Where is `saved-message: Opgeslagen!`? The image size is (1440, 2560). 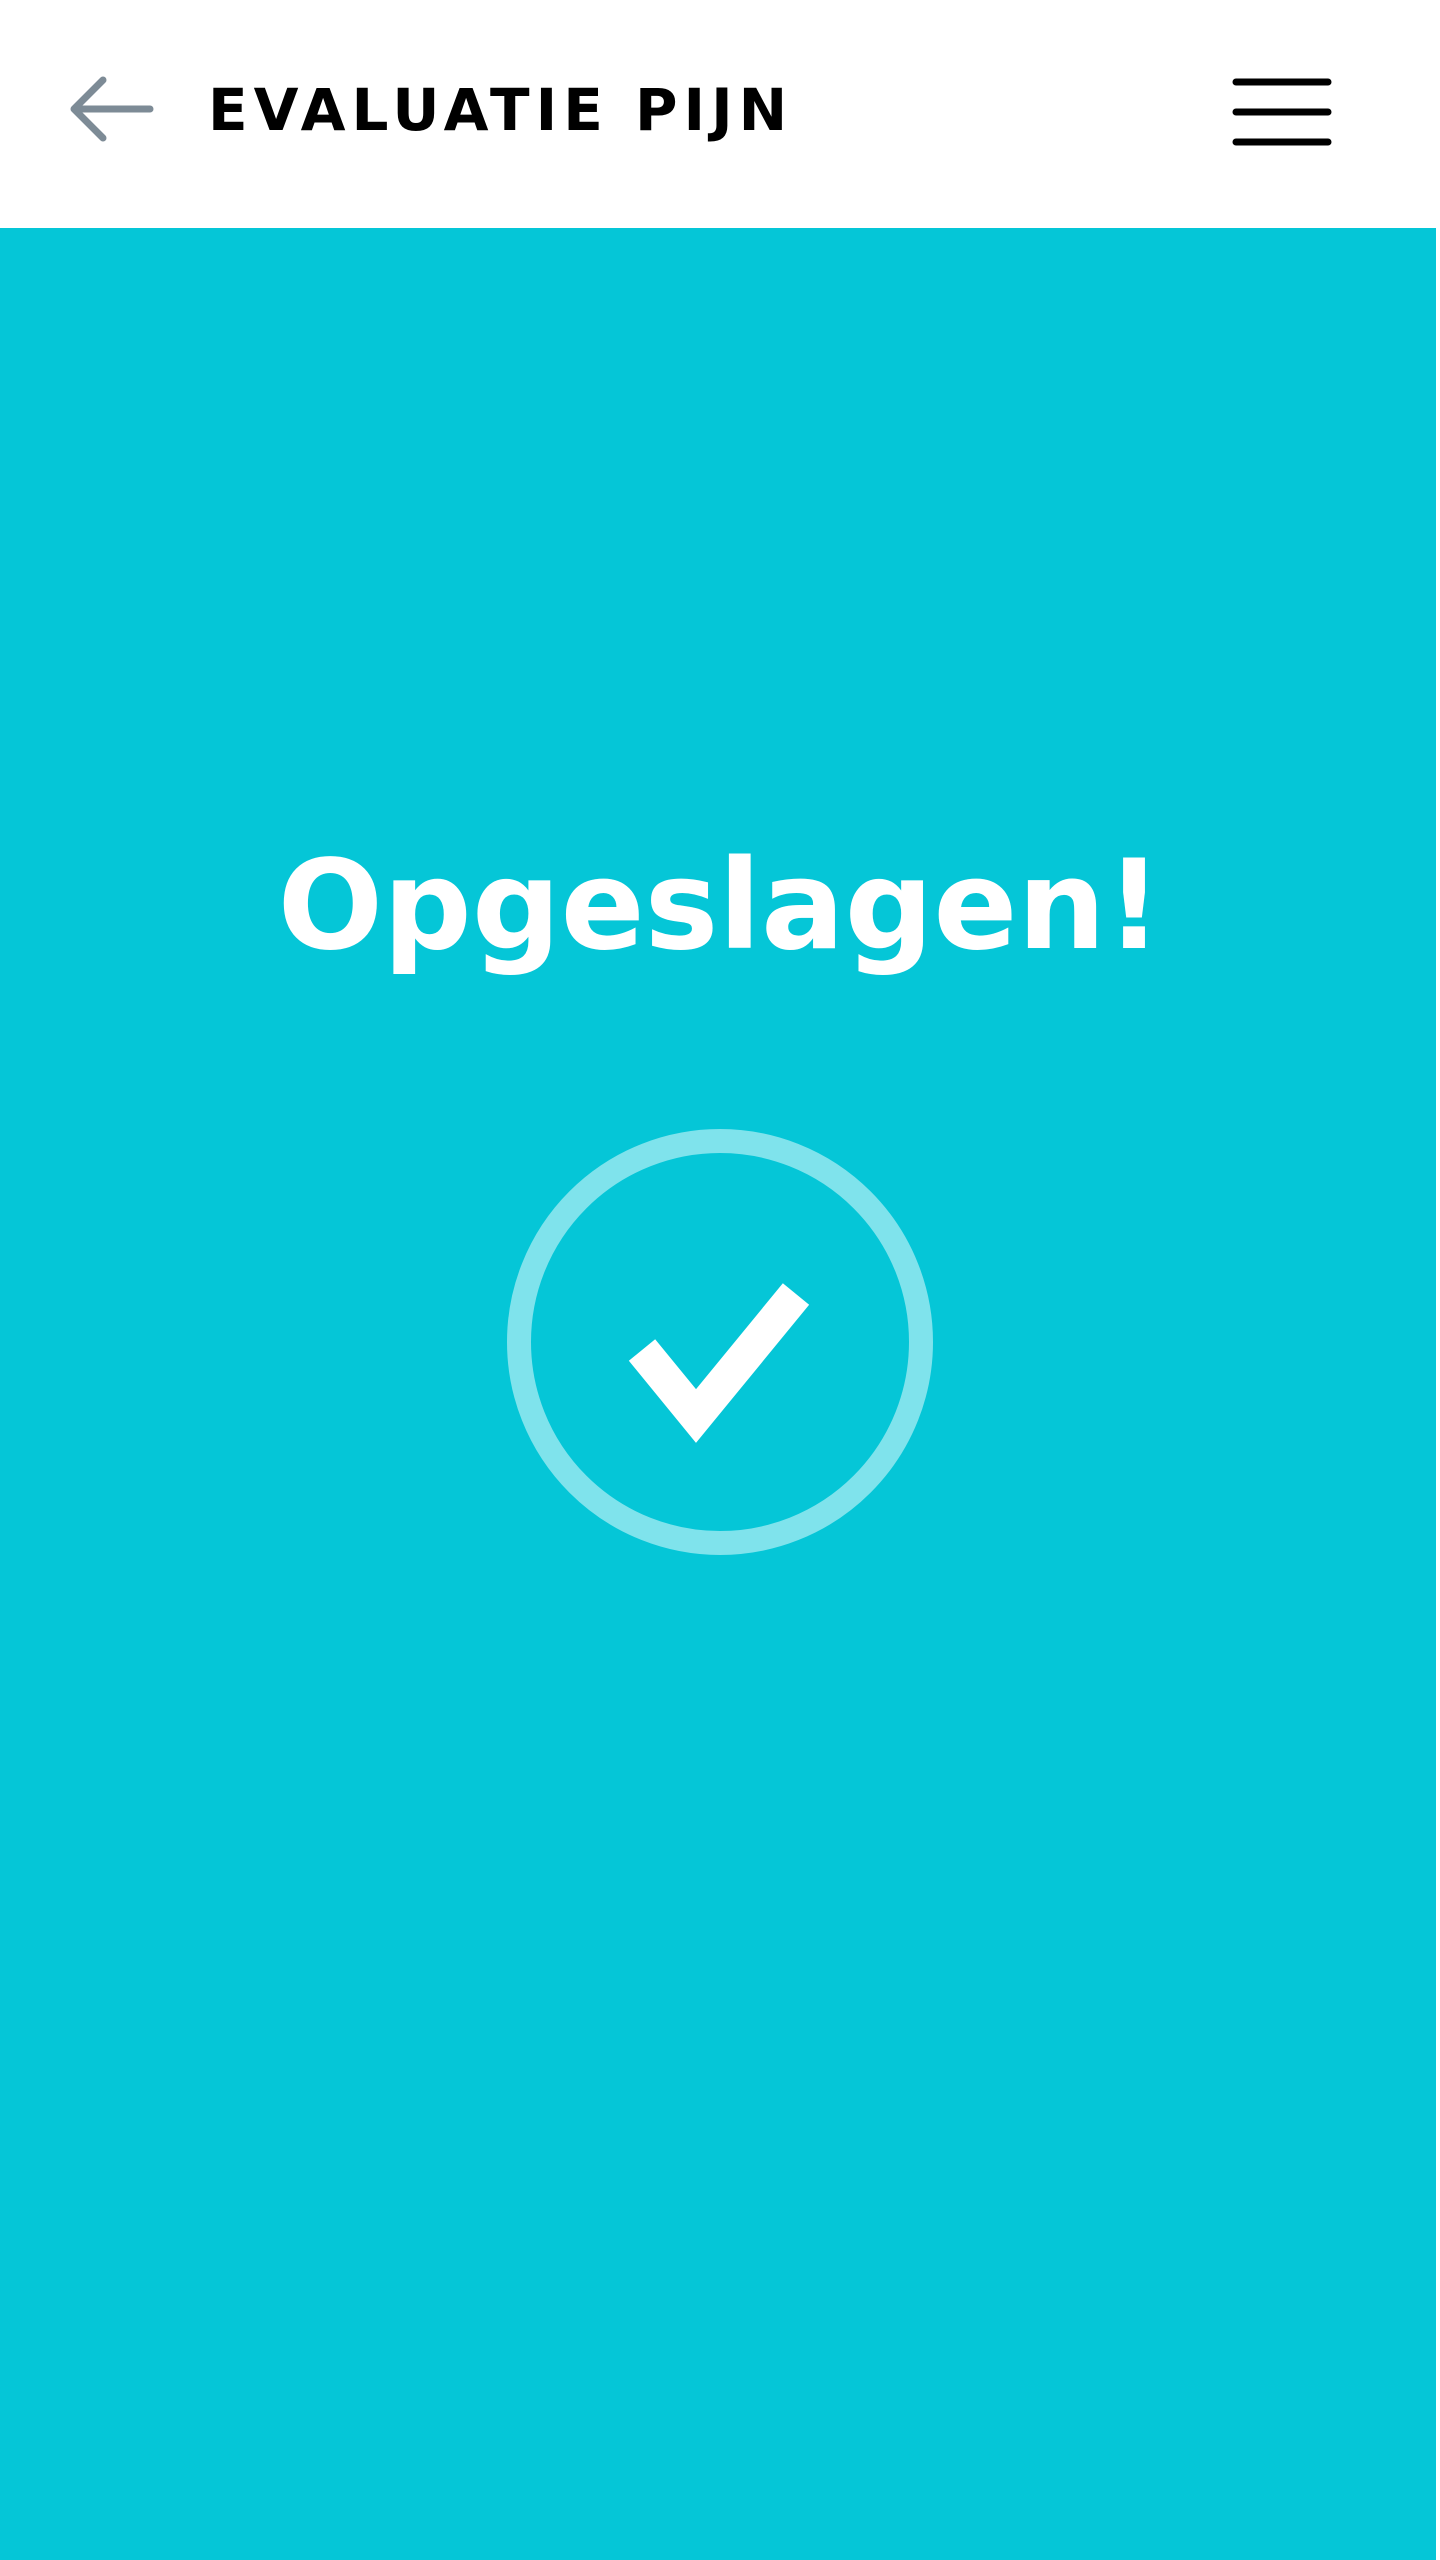 saved-message: Opgeslagen! is located at coordinates (720, 906).